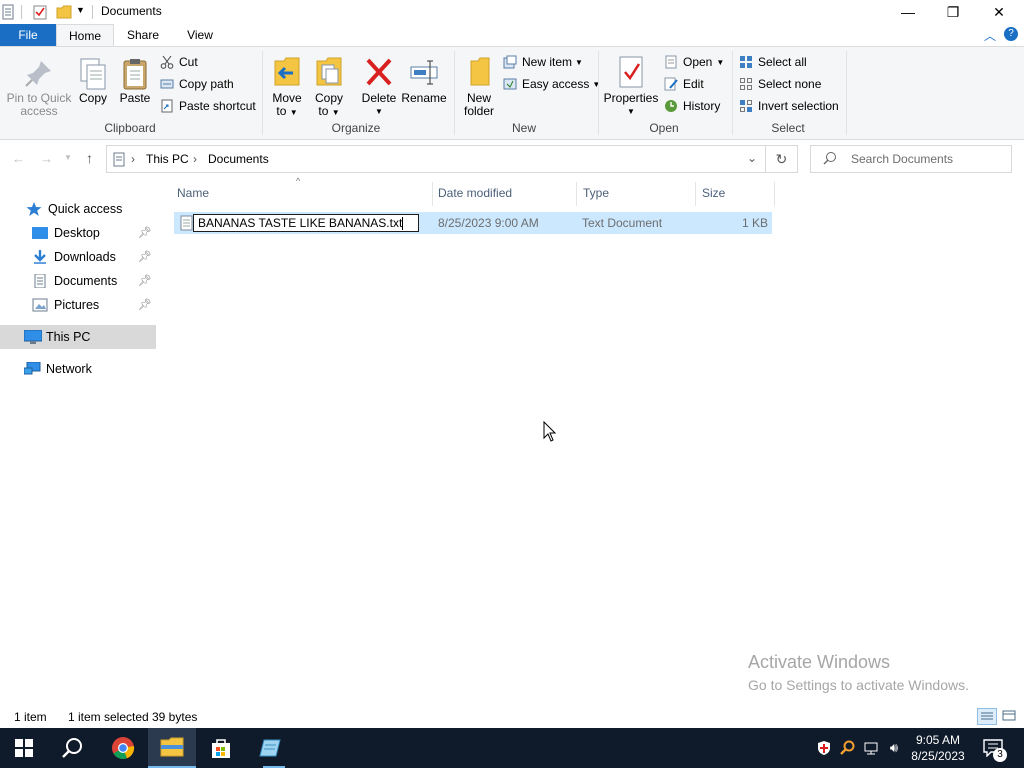  What do you see at coordinates (39, 87) in the screenshot?
I see `pin-to-quick-access-button: Pin to Quick access` at bounding box center [39, 87].